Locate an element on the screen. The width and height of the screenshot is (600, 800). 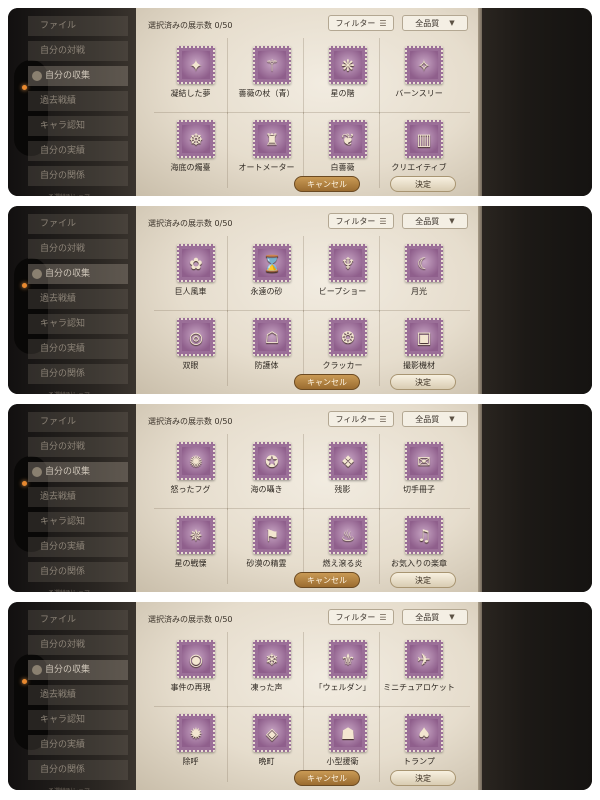
exhibit-item: ✪ 海の囁き is located at coordinates (267, 472).